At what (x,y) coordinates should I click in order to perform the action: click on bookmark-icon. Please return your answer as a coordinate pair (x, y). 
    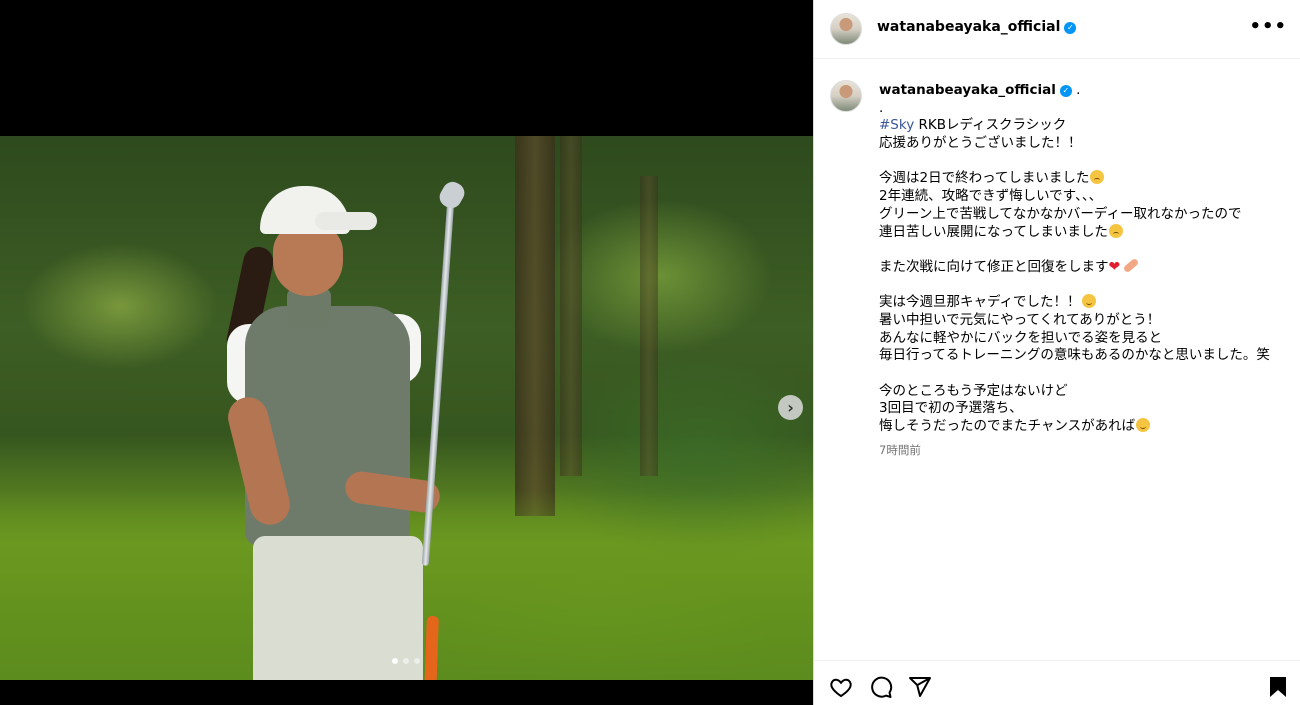
    Looking at the image, I should click on (1278, 687).